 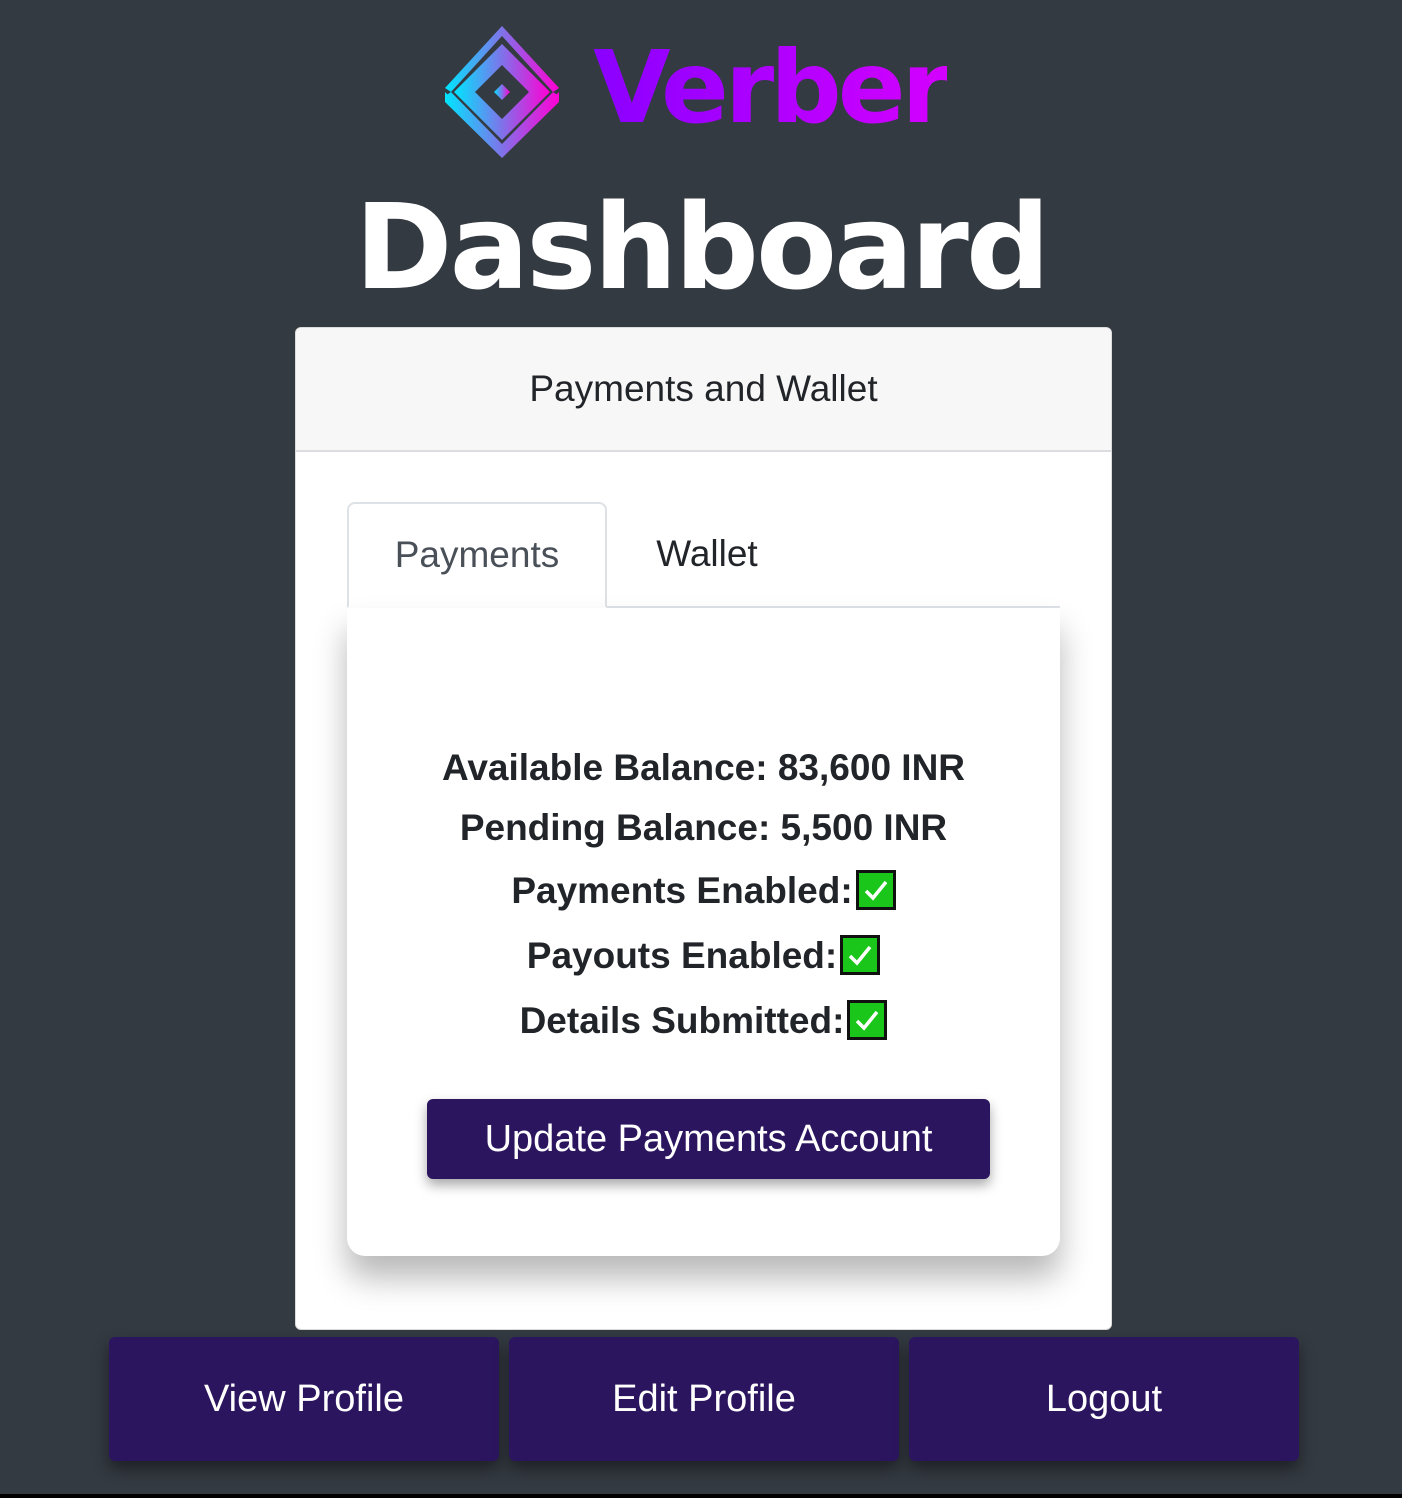 What do you see at coordinates (682, 955) in the screenshot?
I see `payouts-enabled-label: Payouts Enabled:` at bounding box center [682, 955].